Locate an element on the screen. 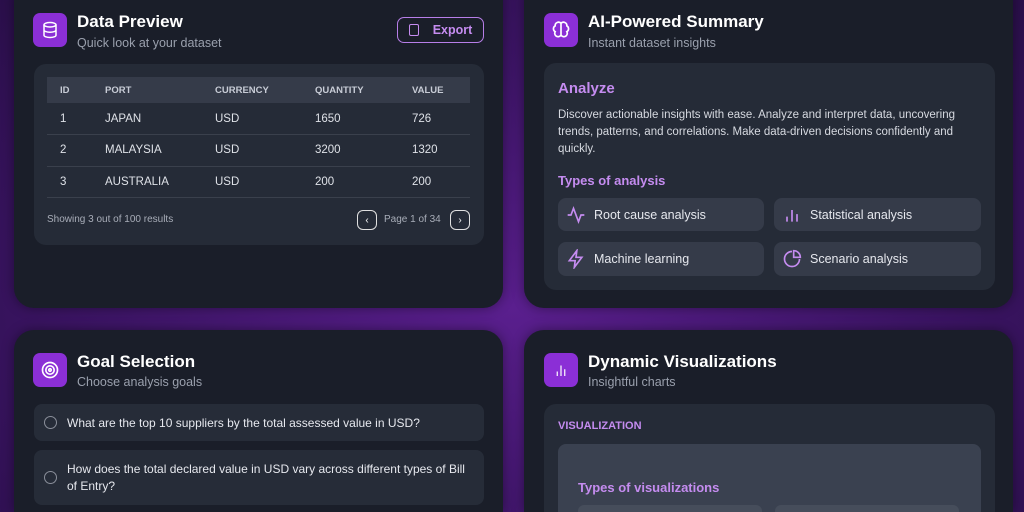 The height and width of the screenshot is (512, 1024). card-title: Data Preview is located at coordinates (130, 21).